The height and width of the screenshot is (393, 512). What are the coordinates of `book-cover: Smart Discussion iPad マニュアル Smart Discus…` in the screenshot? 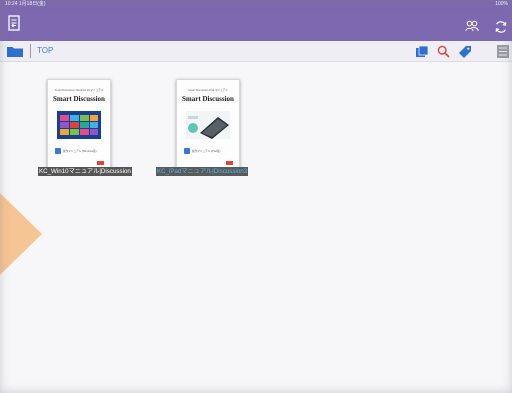 It's located at (208, 124).